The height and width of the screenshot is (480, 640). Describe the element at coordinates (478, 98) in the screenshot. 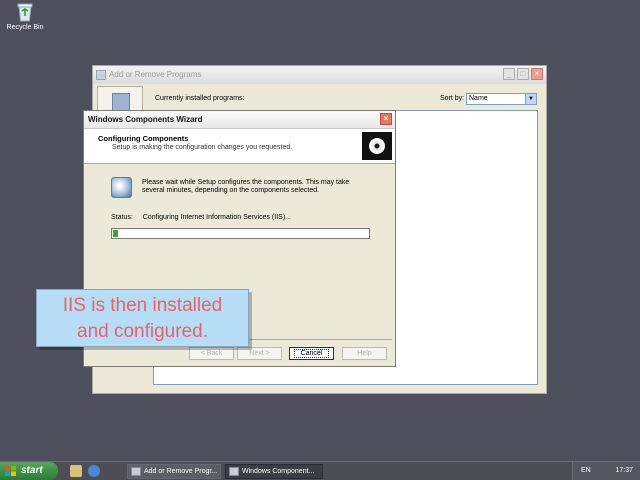

I see `sort-by-value: Name` at that location.